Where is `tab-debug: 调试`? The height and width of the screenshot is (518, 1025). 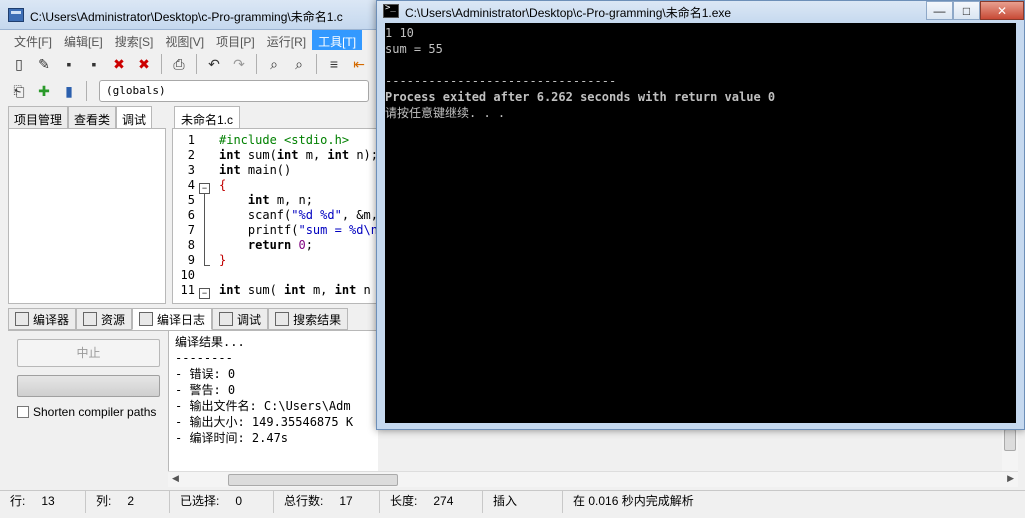 tab-debug: 调试 is located at coordinates (134, 117).